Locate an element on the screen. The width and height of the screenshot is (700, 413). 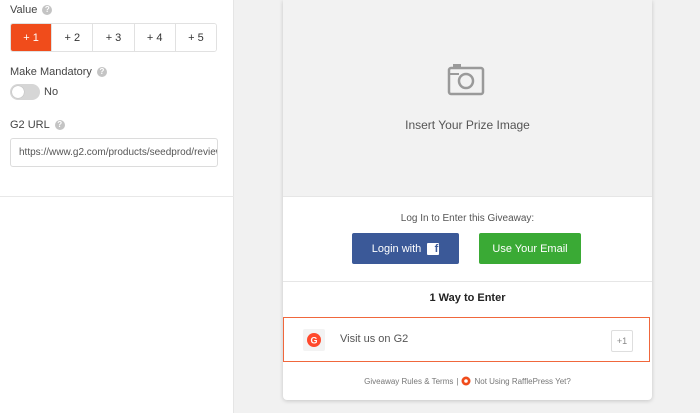
value-selector: + 1 + 2 + 3 + 4 + 5 is located at coordinates (113, 37).